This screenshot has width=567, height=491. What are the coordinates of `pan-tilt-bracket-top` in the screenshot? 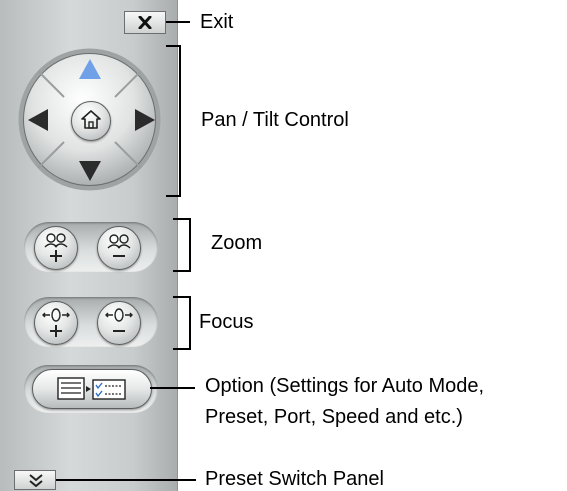 It's located at (173, 46).